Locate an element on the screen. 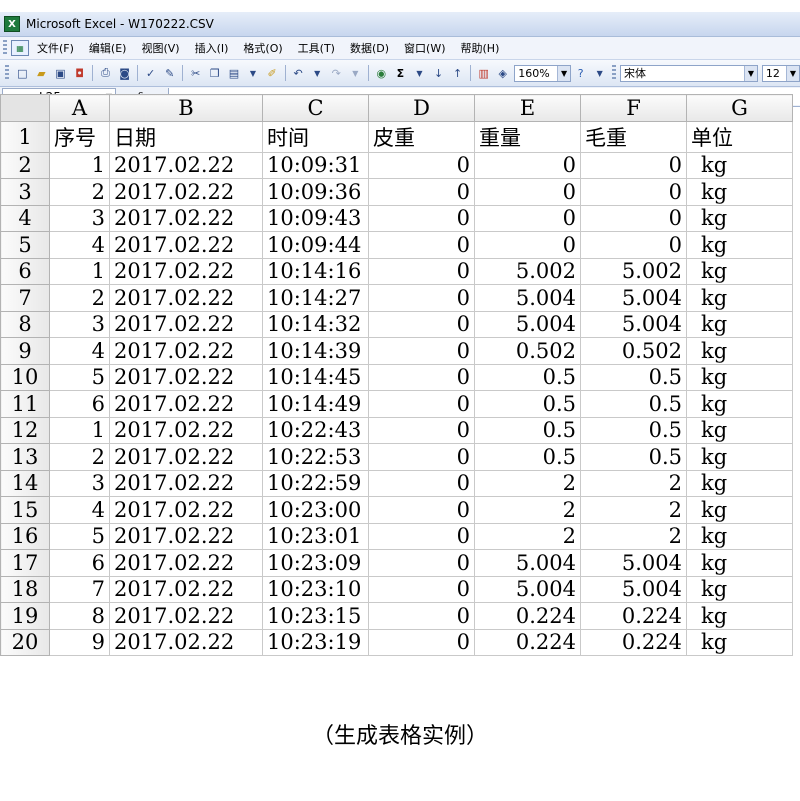 The image size is (800, 801). row-header: 6 is located at coordinates (25, 271).